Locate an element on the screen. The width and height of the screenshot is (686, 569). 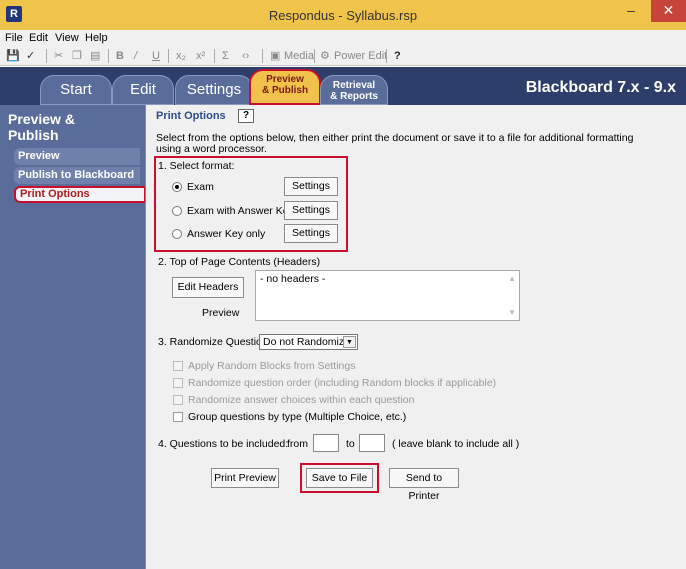
bold-icon: B is located at coordinates (120, 56).